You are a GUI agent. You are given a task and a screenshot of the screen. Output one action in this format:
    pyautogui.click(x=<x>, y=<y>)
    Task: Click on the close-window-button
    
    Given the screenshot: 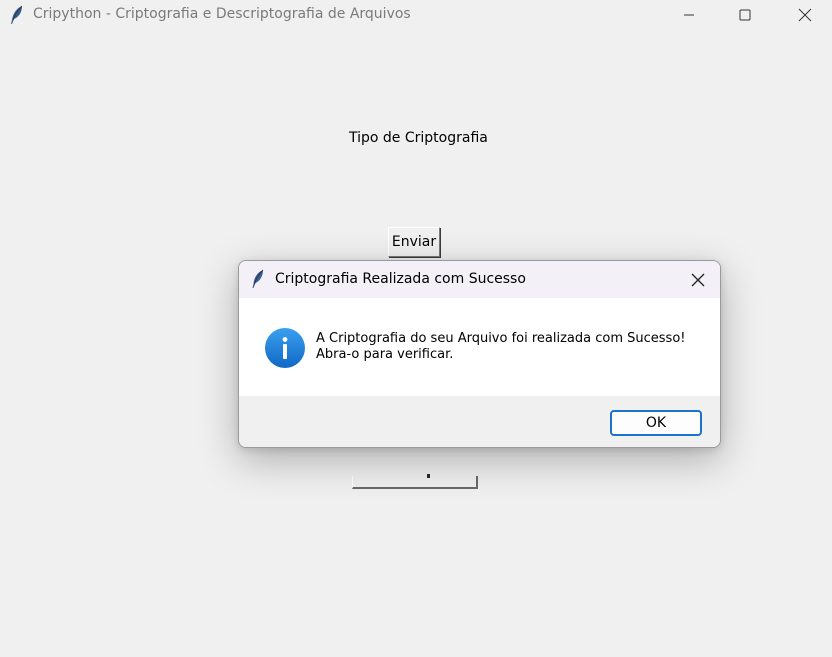 What is the action you would take?
    pyautogui.click(x=805, y=15)
    